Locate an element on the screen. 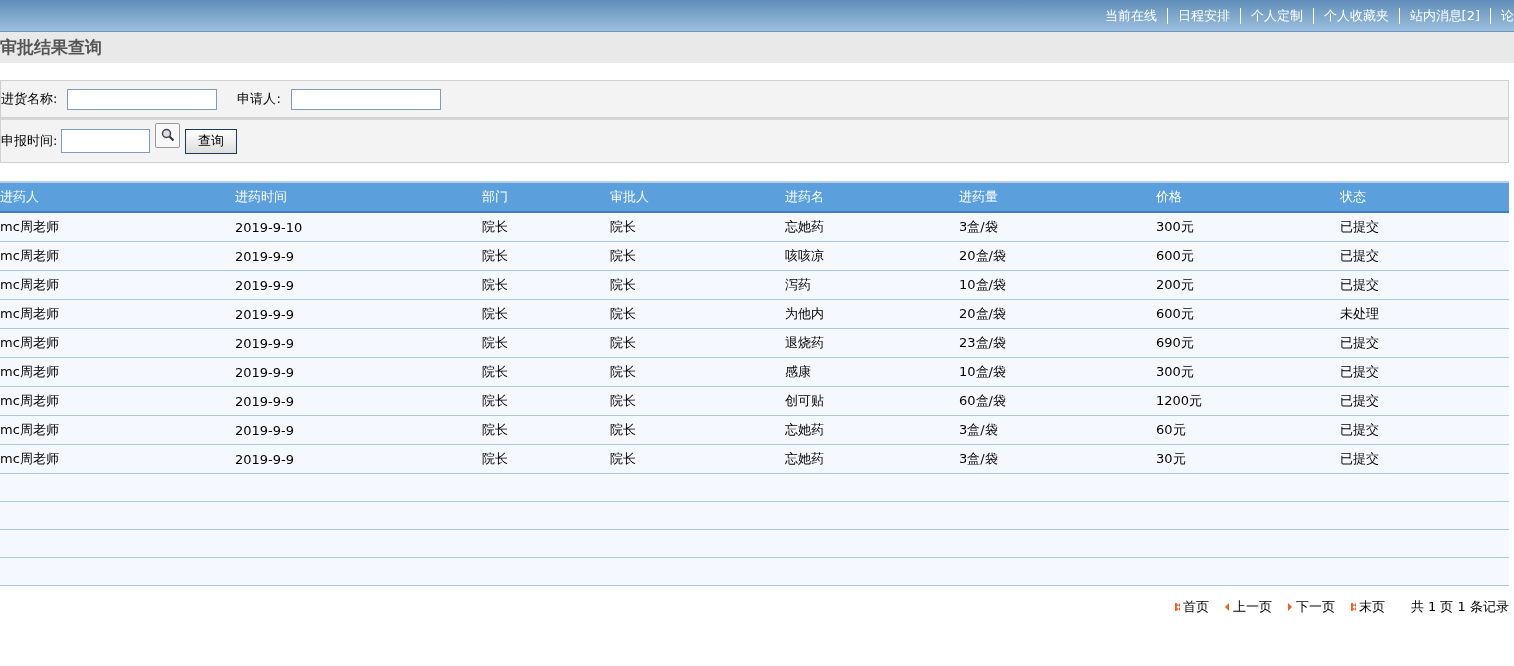 This screenshot has width=1514, height=666. field-label: 申报时间: is located at coordinates (29, 141).